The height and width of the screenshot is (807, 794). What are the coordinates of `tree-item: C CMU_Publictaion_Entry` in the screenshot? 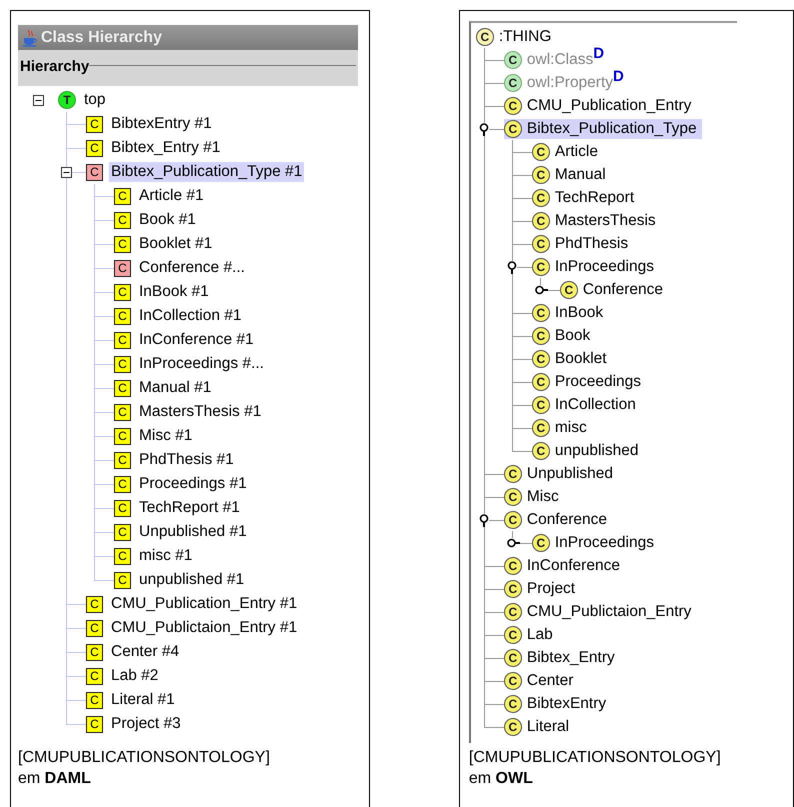 It's located at (600, 612).